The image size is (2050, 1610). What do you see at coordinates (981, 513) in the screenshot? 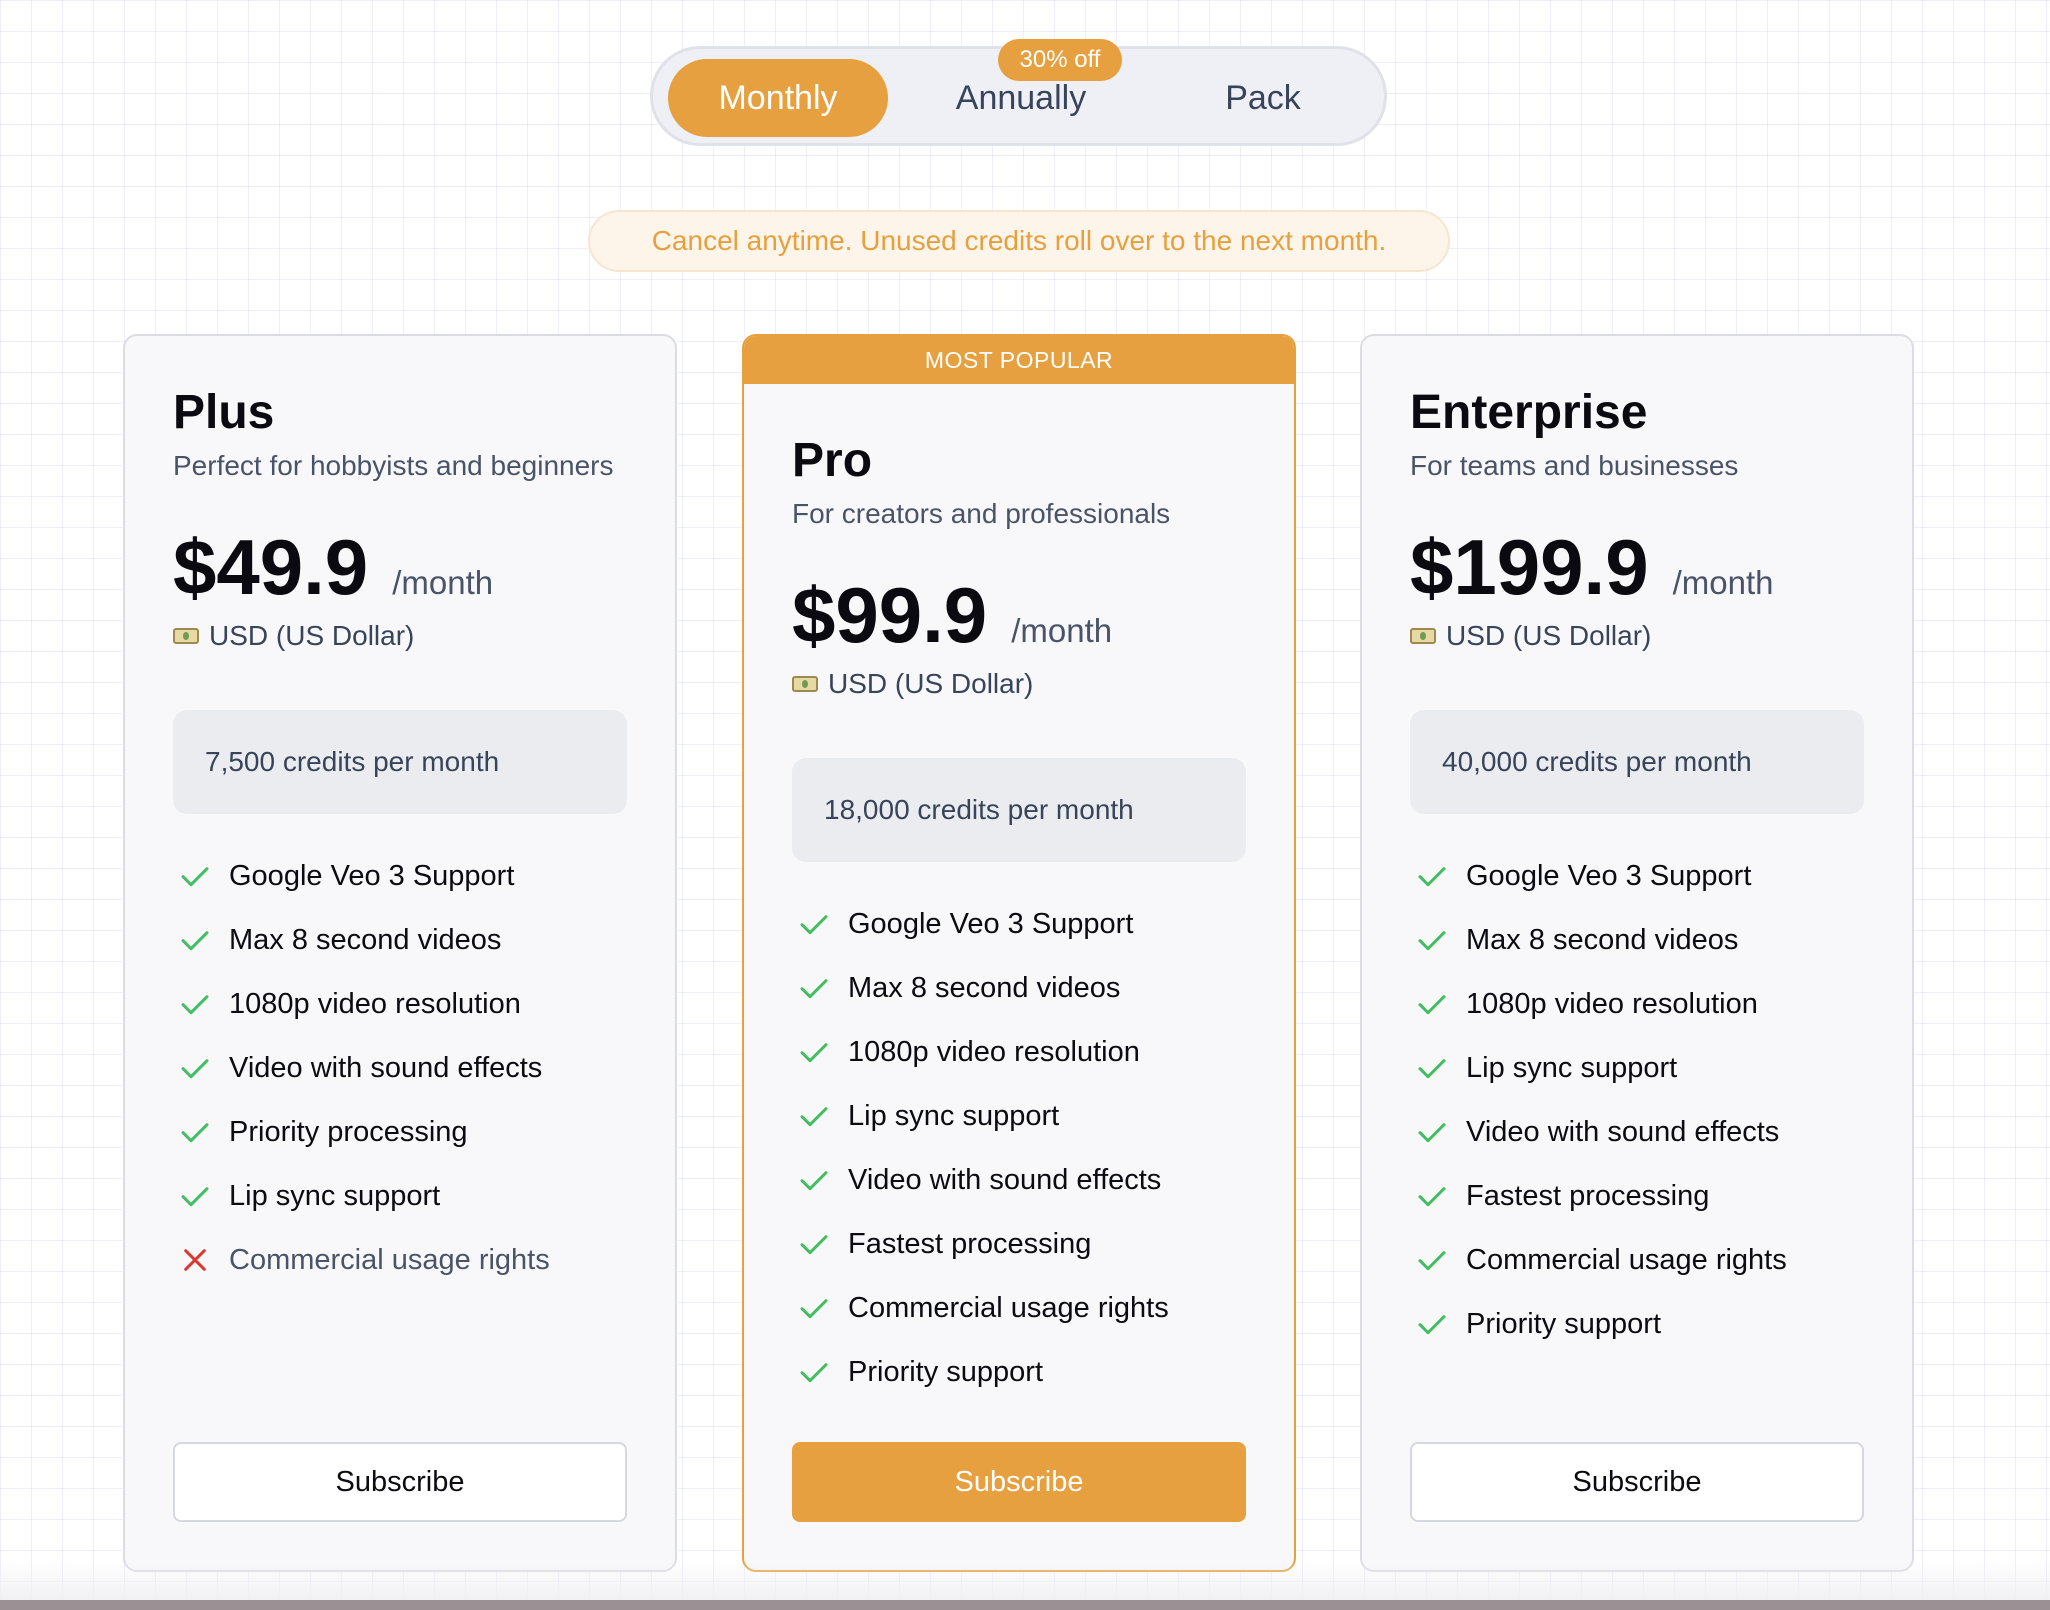
I see `plan-description: For creators and professionals` at bounding box center [981, 513].